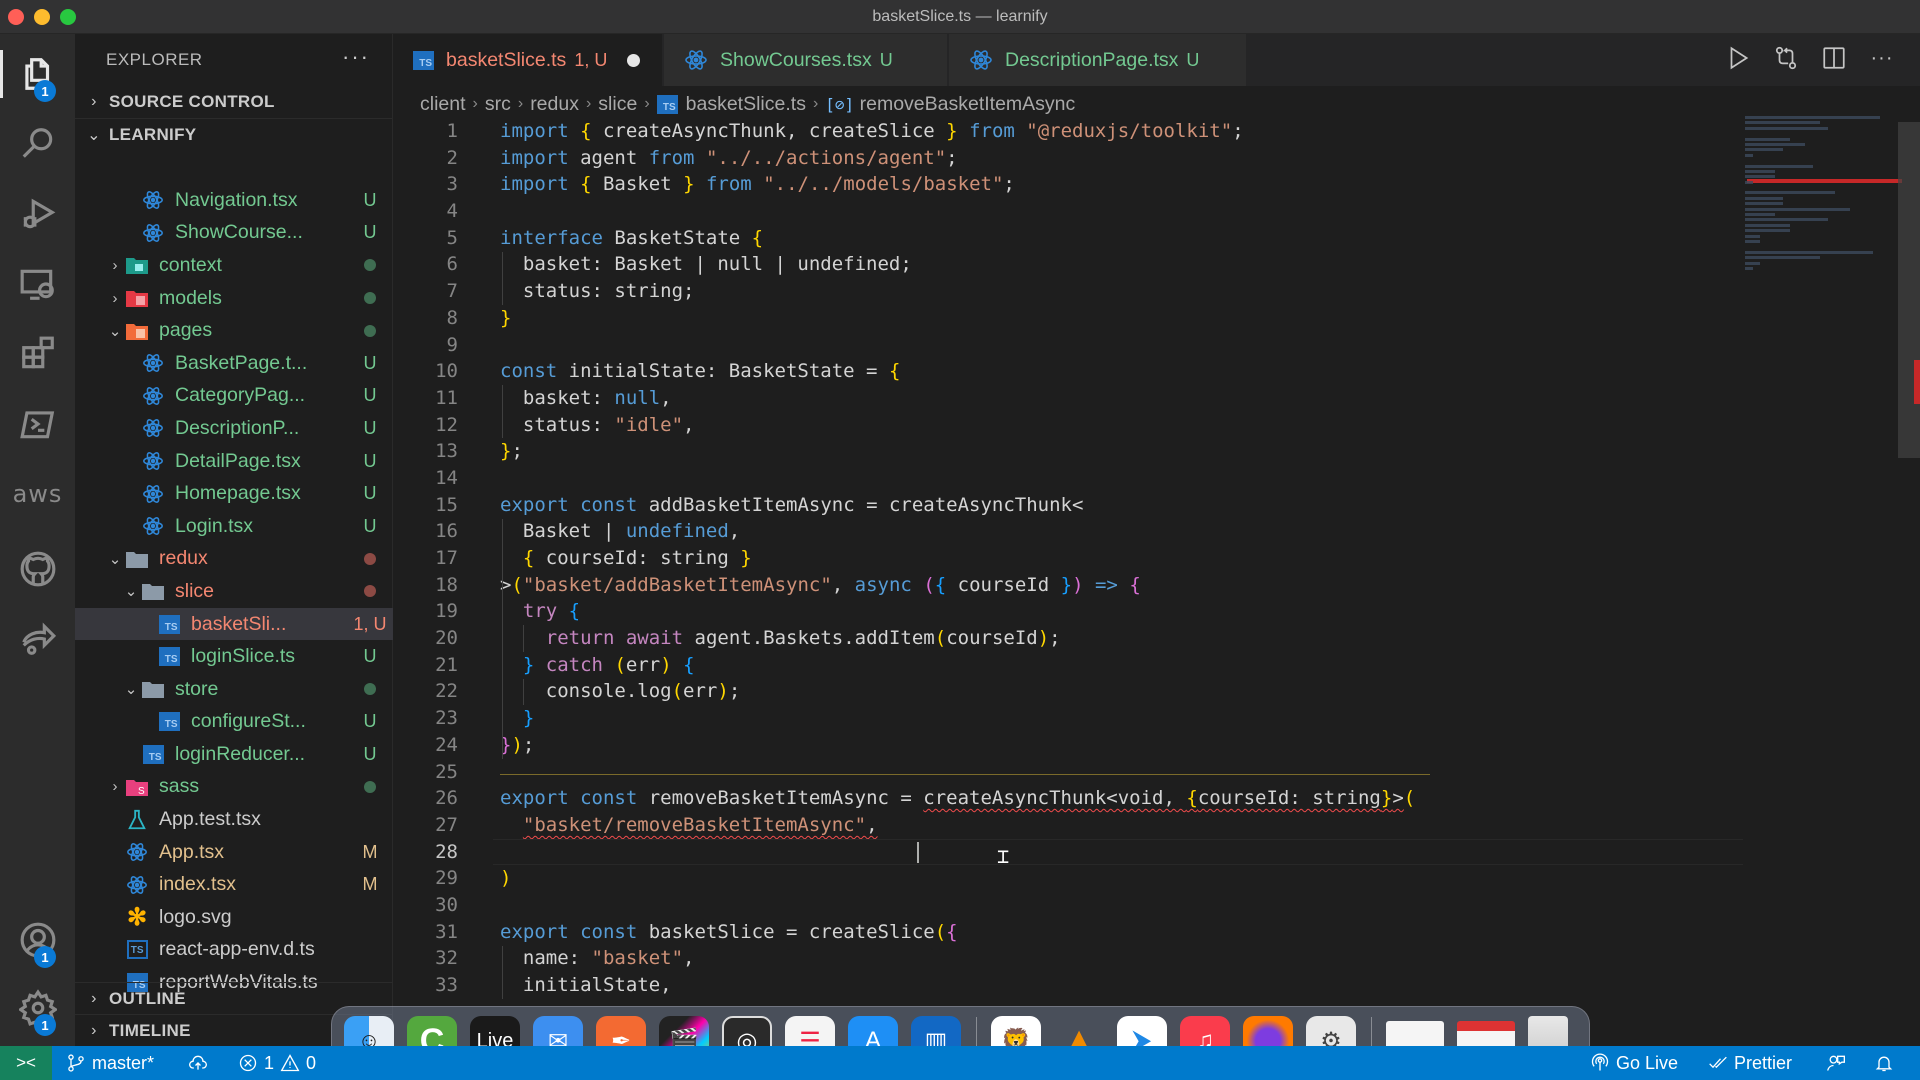 This screenshot has width=1920, height=1080. I want to click on file-tree-item: ⌄ pages, so click(234, 330).